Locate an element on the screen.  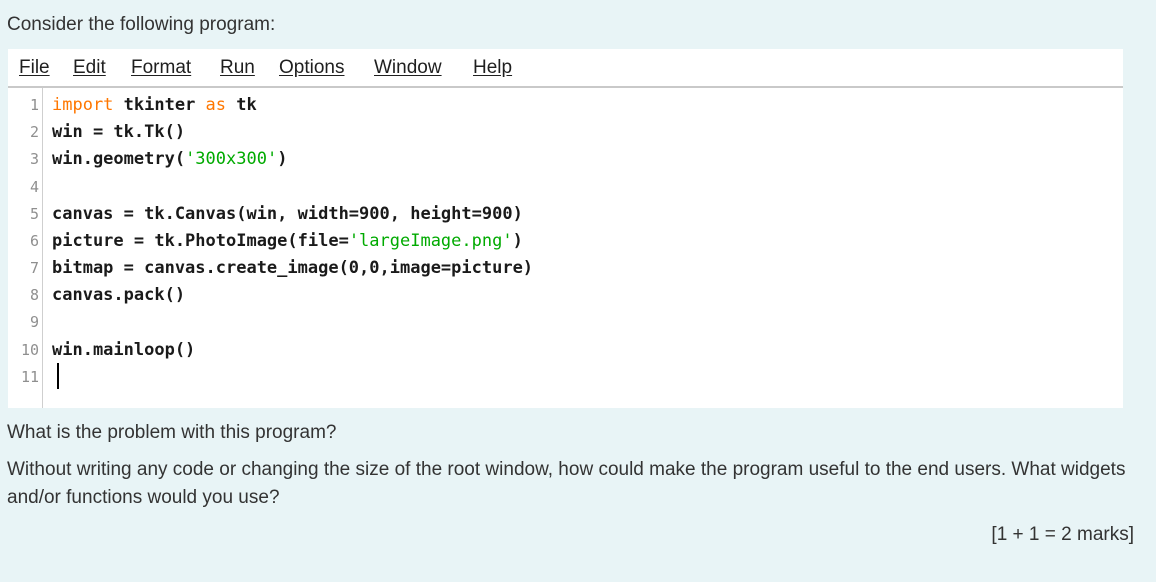
line-number: 10 is located at coordinates (29, 350).